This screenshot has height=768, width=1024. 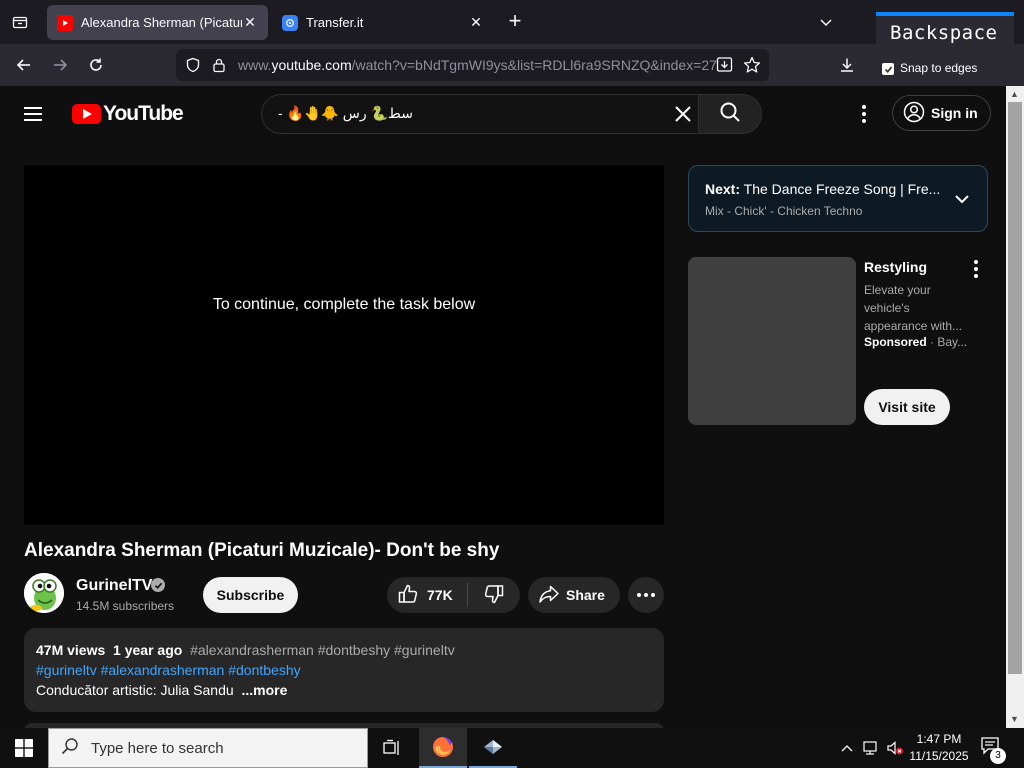 What do you see at coordinates (264, 690) in the screenshot?
I see `show-more-link: ...more` at bounding box center [264, 690].